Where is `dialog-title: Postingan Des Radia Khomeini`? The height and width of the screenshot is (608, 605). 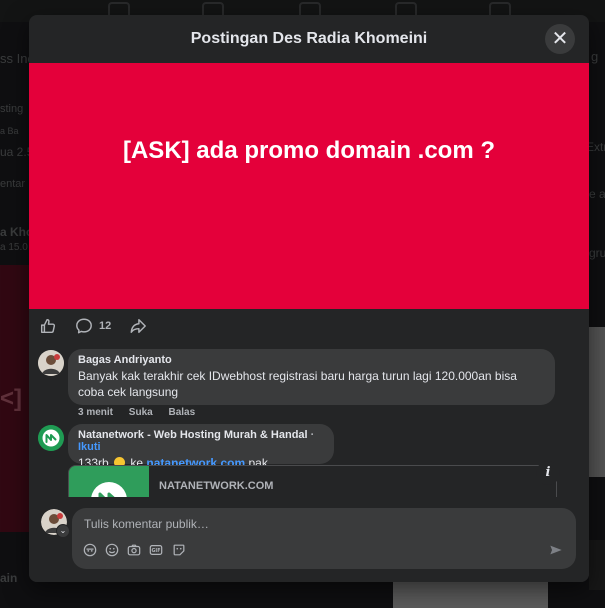
dialog-title: Postingan Des Radia Khomeini is located at coordinates (309, 38).